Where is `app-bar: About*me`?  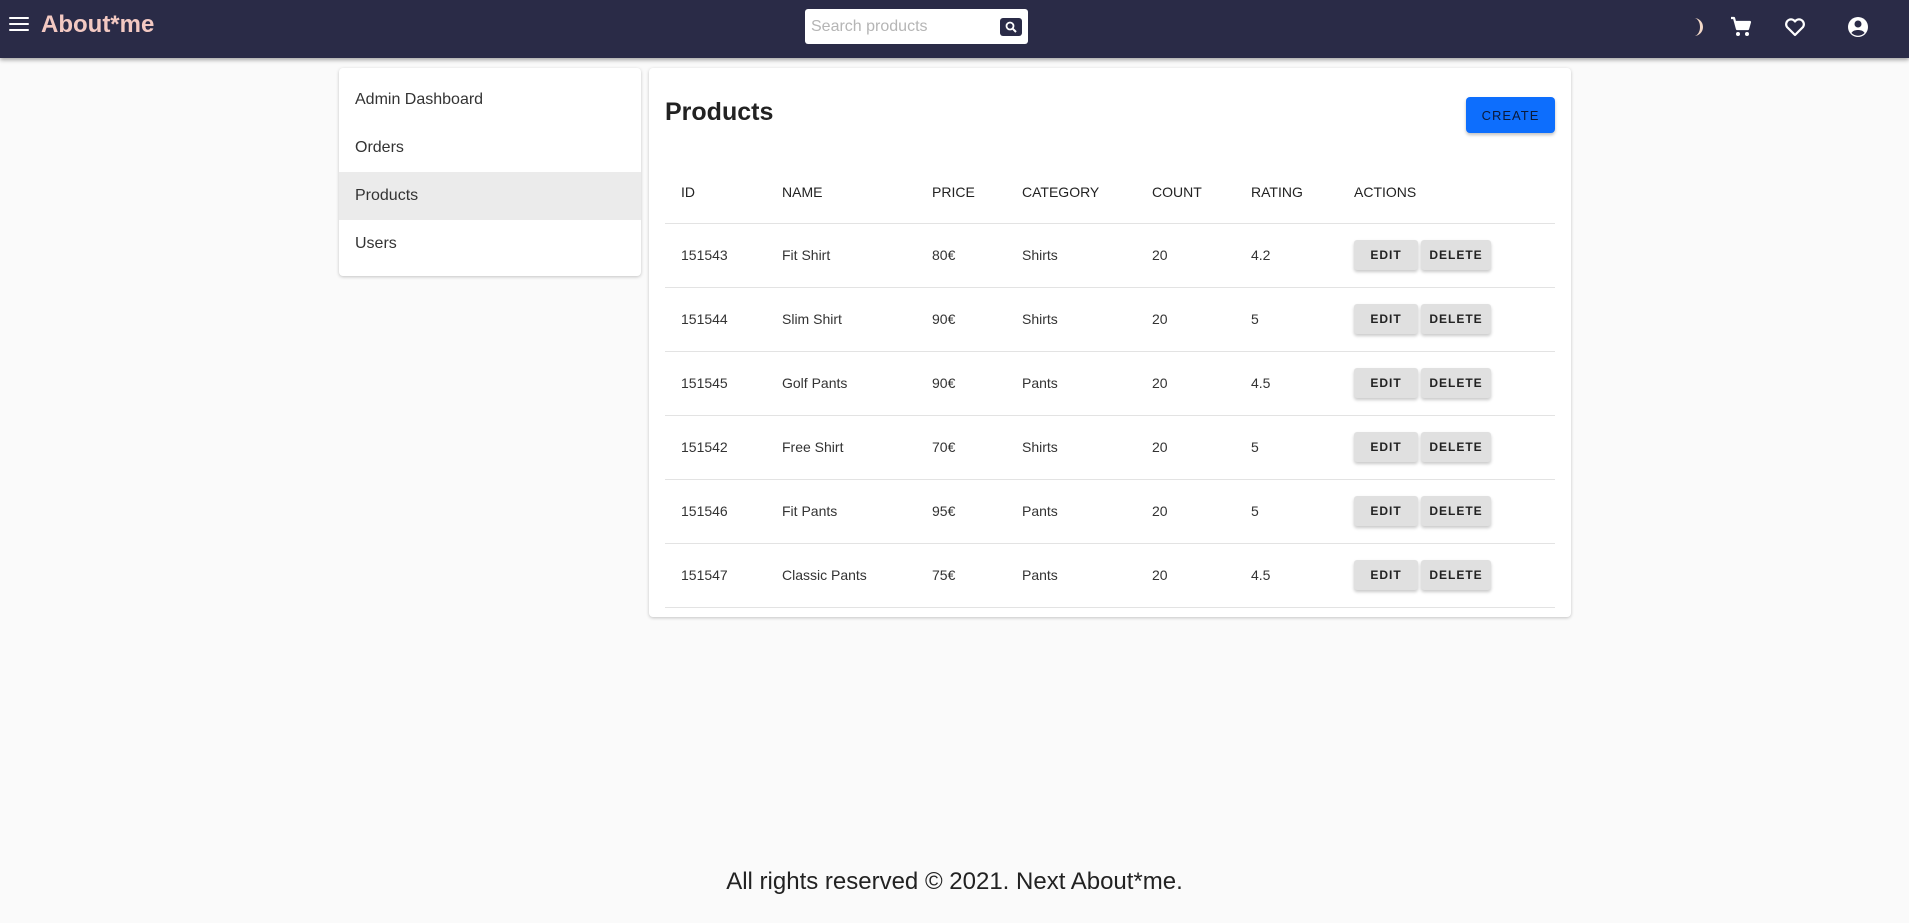
app-bar: About*me is located at coordinates (954, 29).